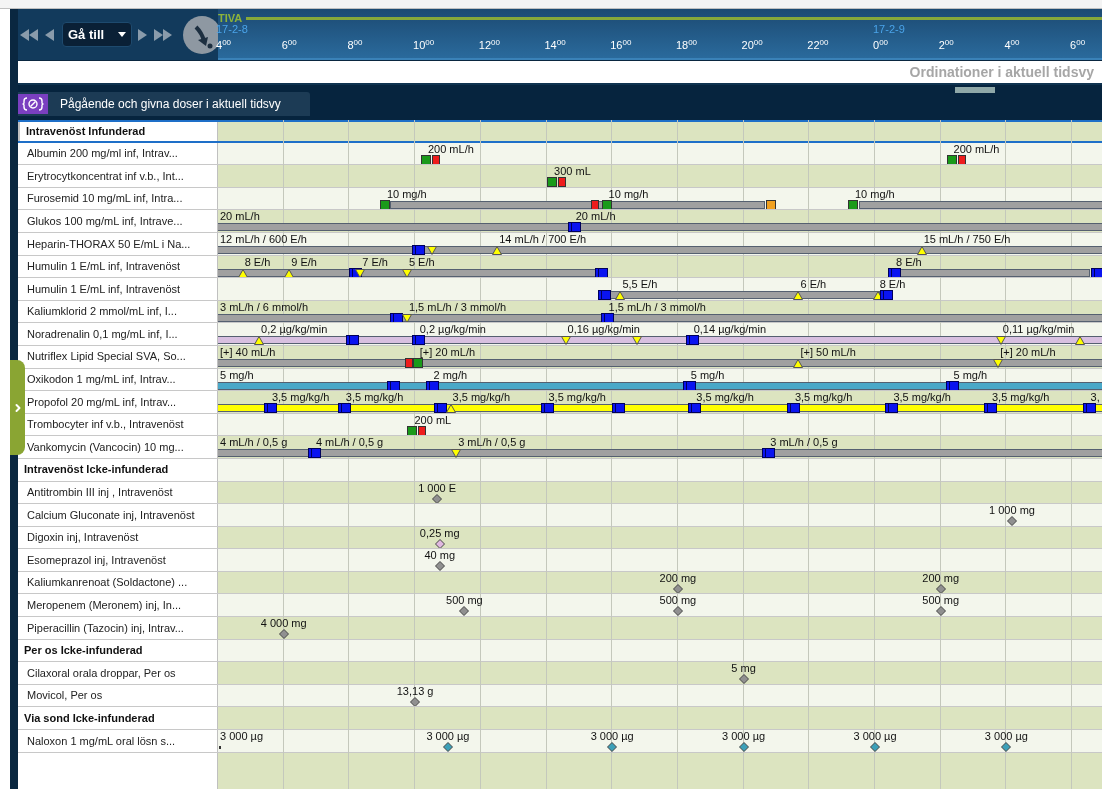  I want to click on hour-label: 20$^{00}$, so click(752, 45).